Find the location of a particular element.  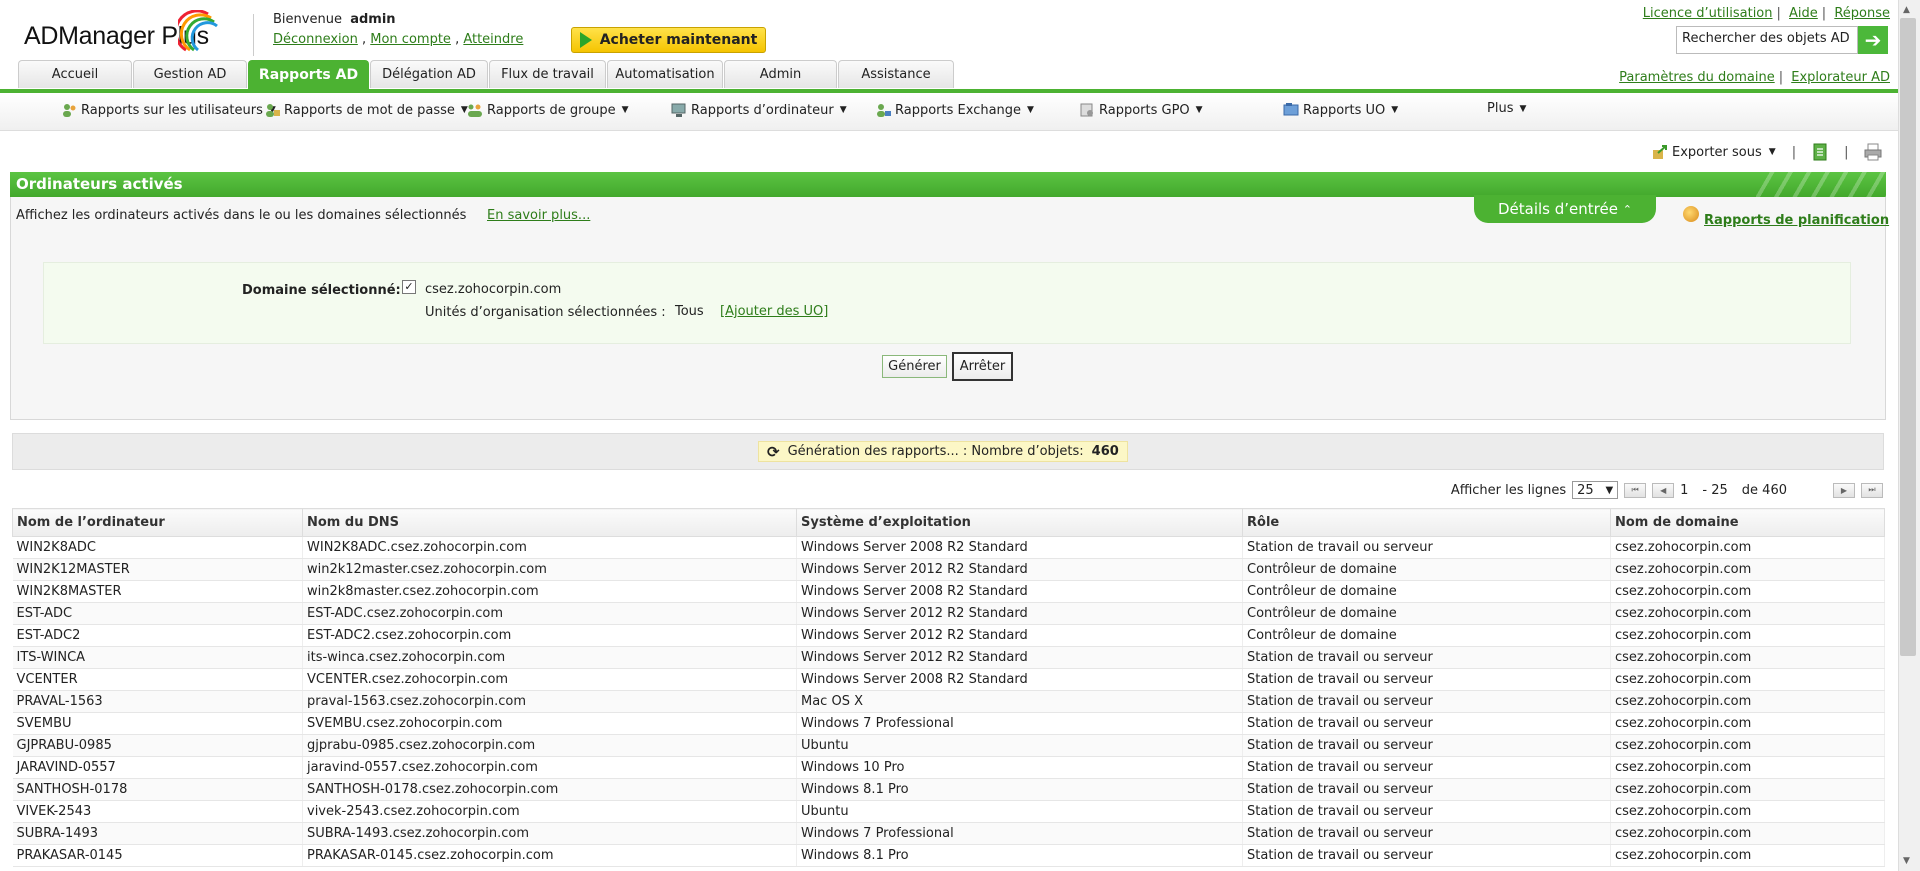

subnav-password-reports: Rapports de mot de passe ▼ is located at coordinates (365, 110).